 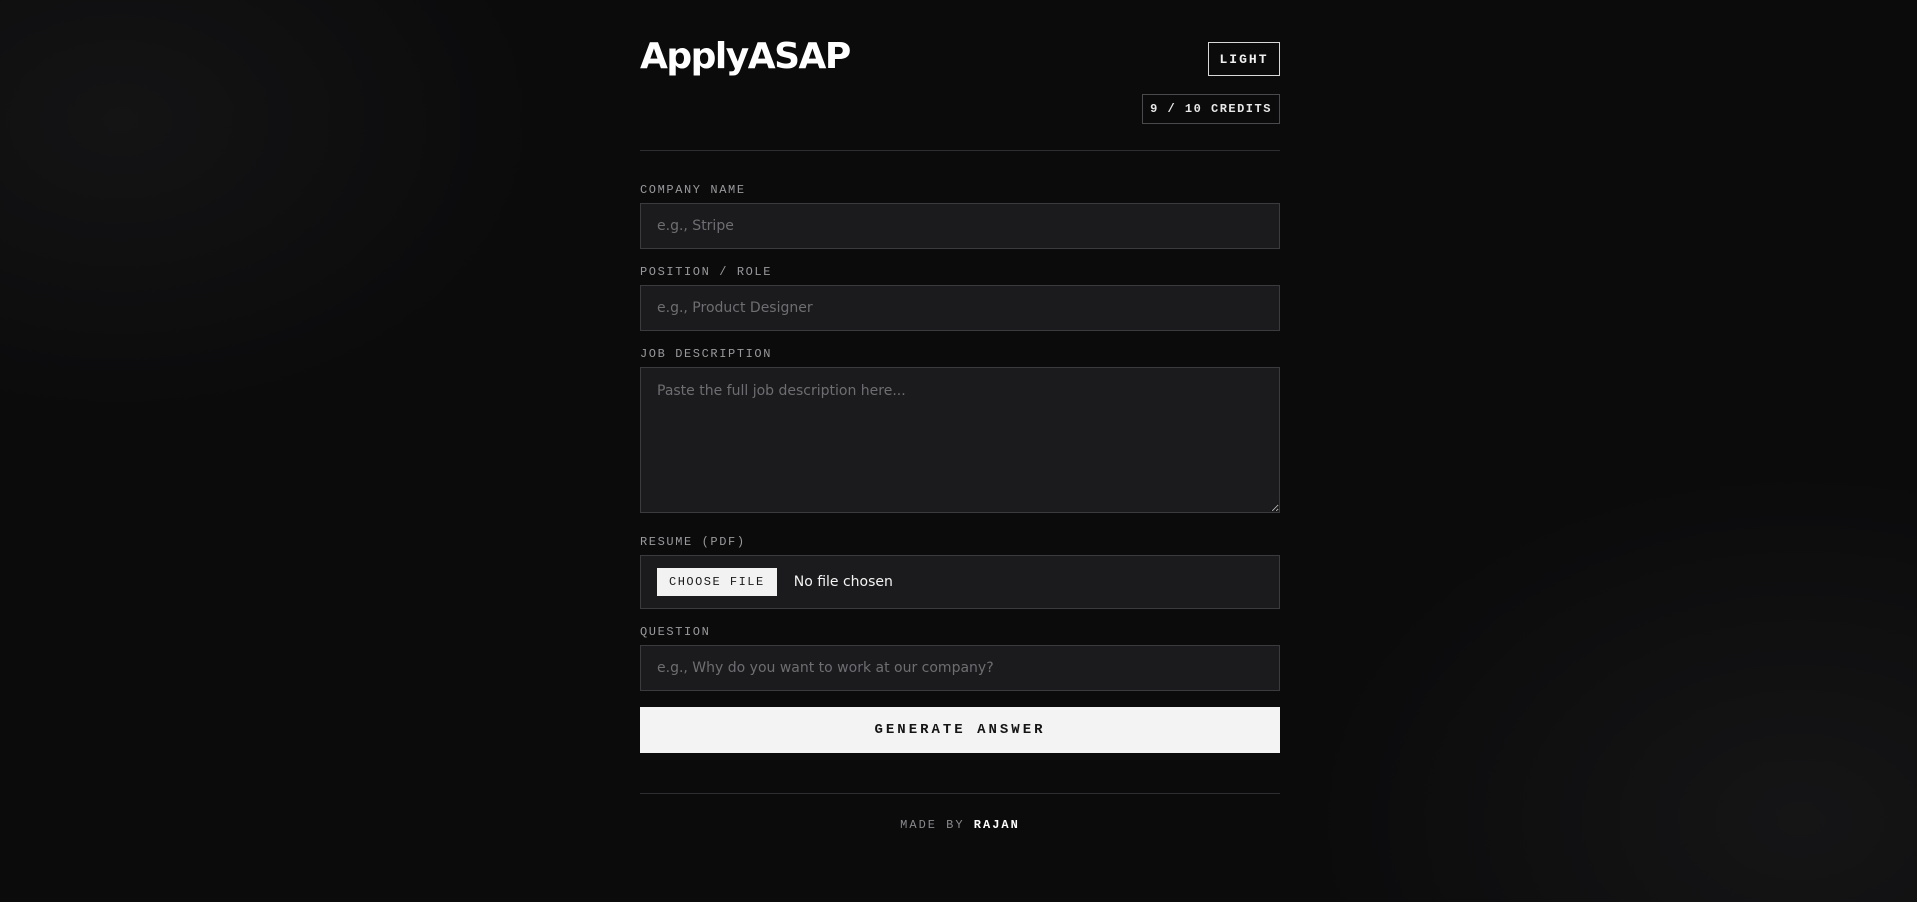 What do you see at coordinates (693, 542) in the screenshot?
I see `resume-label: RESUME (PDF)` at bounding box center [693, 542].